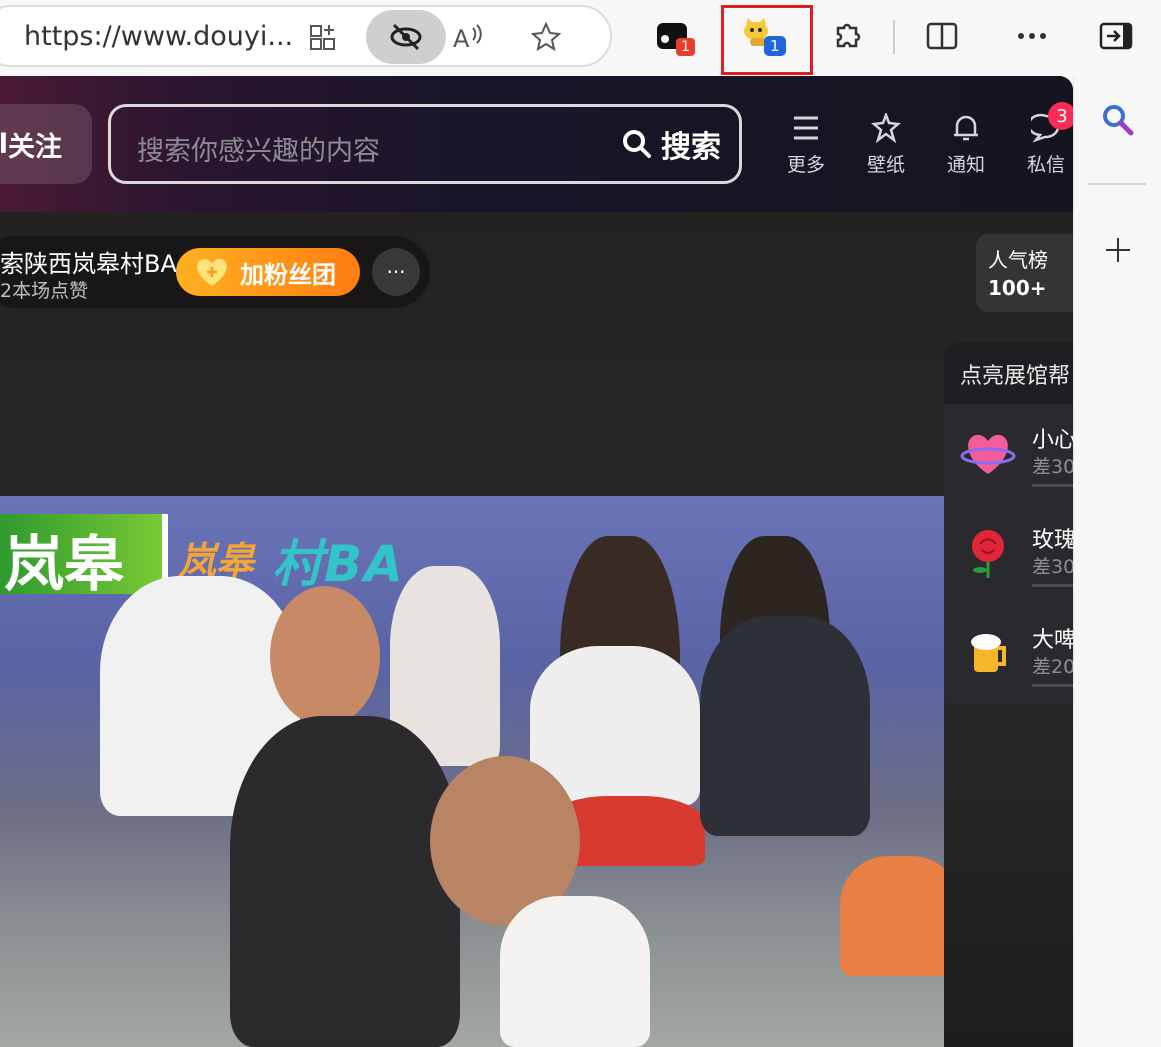 The image size is (1161, 1047). What do you see at coordinates (886, 128) in the screenshot?
I see `wallpaper-icon` at bounding box center [886, 128].